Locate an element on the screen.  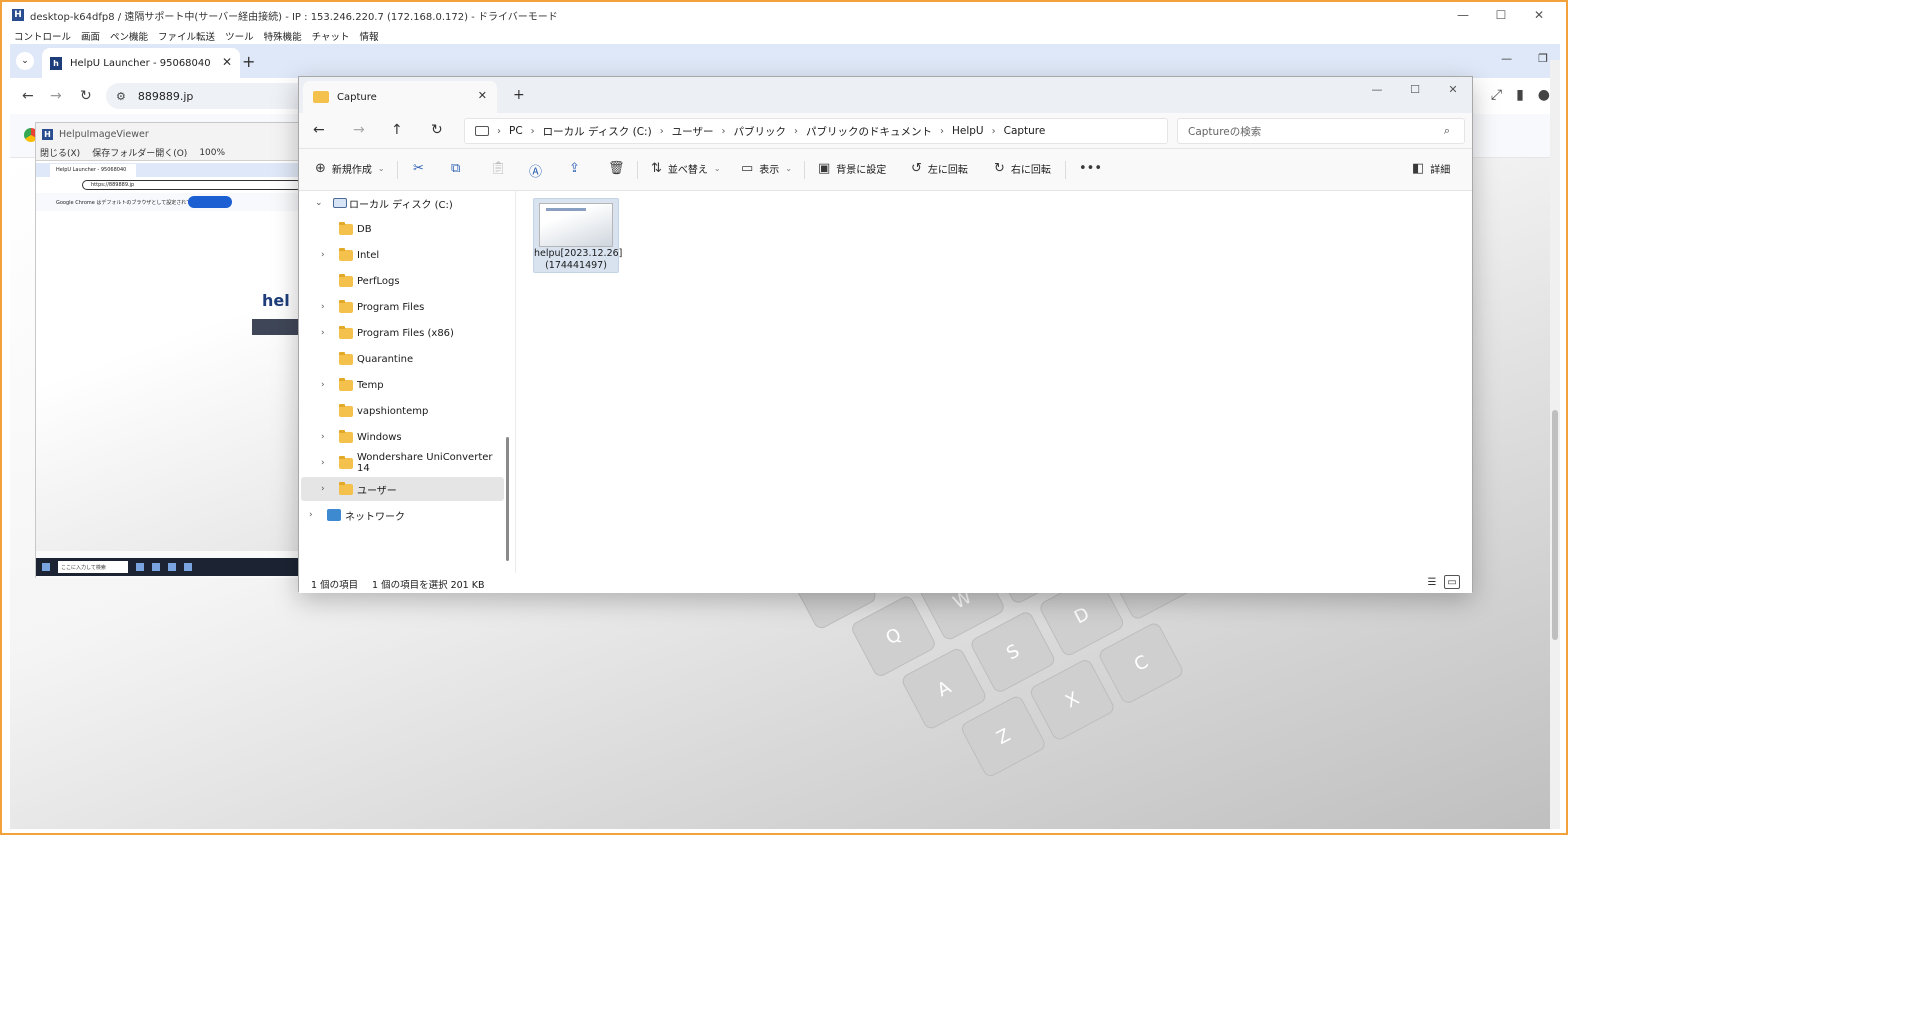
details-button: ◧ 詳細 is located at coordinates (1431, 168).